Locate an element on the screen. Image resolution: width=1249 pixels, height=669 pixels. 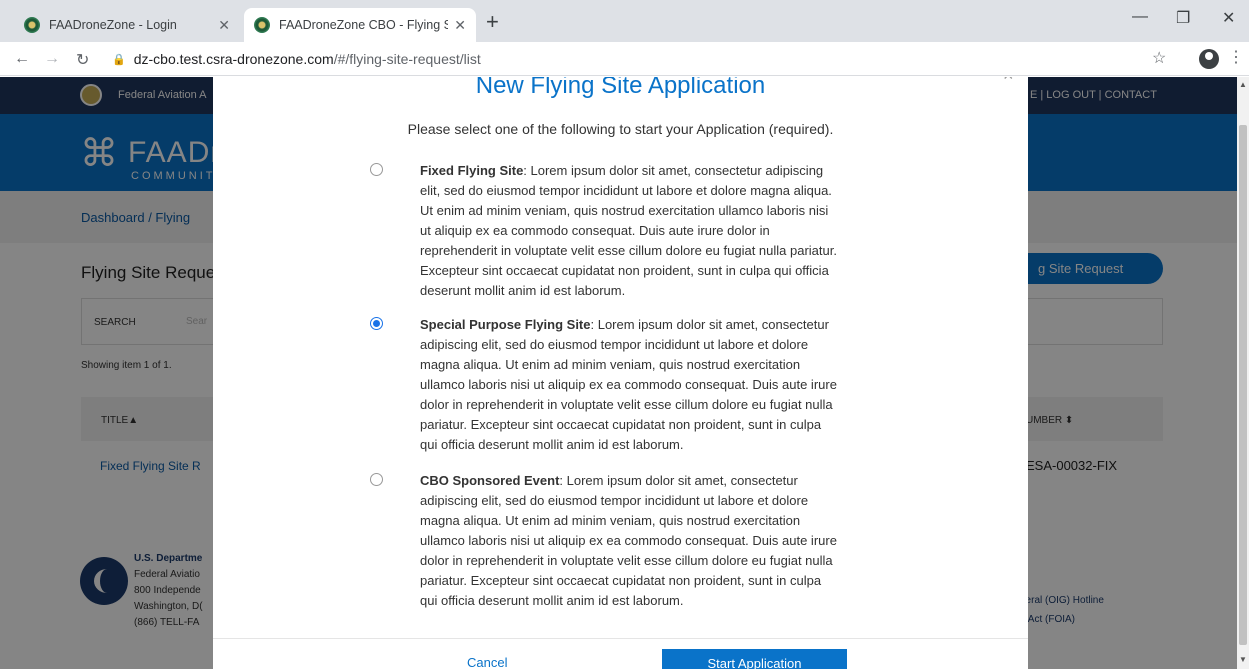
scroll-down-icon: ▼ is located at coordinates (1243, 659).